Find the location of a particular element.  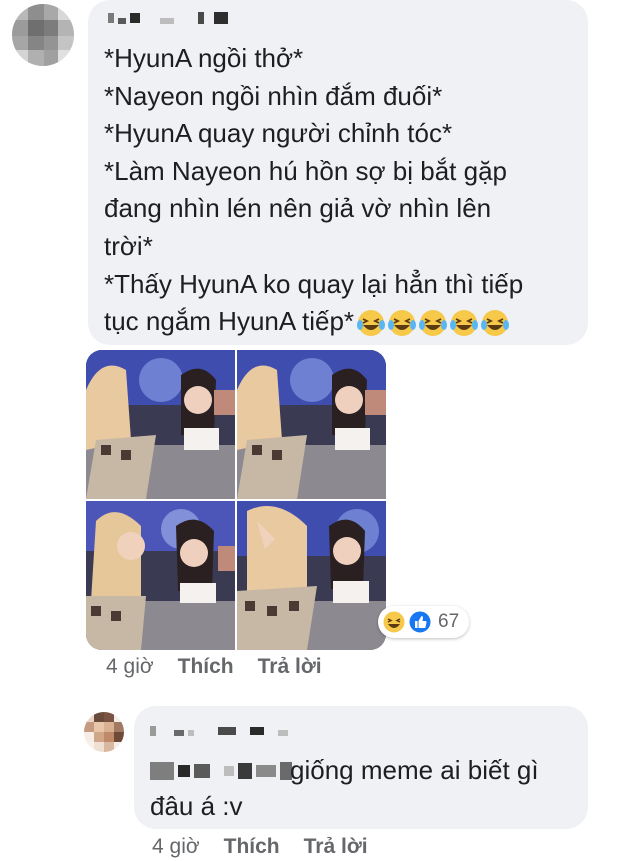

comment-time: 4 giờ is located at coordinates (130, 667).